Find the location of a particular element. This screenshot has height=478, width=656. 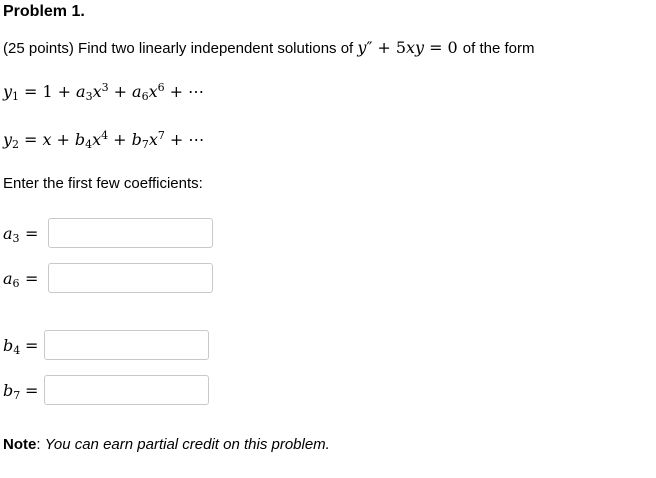

note-label: Note is located at coordinates (20, 444).